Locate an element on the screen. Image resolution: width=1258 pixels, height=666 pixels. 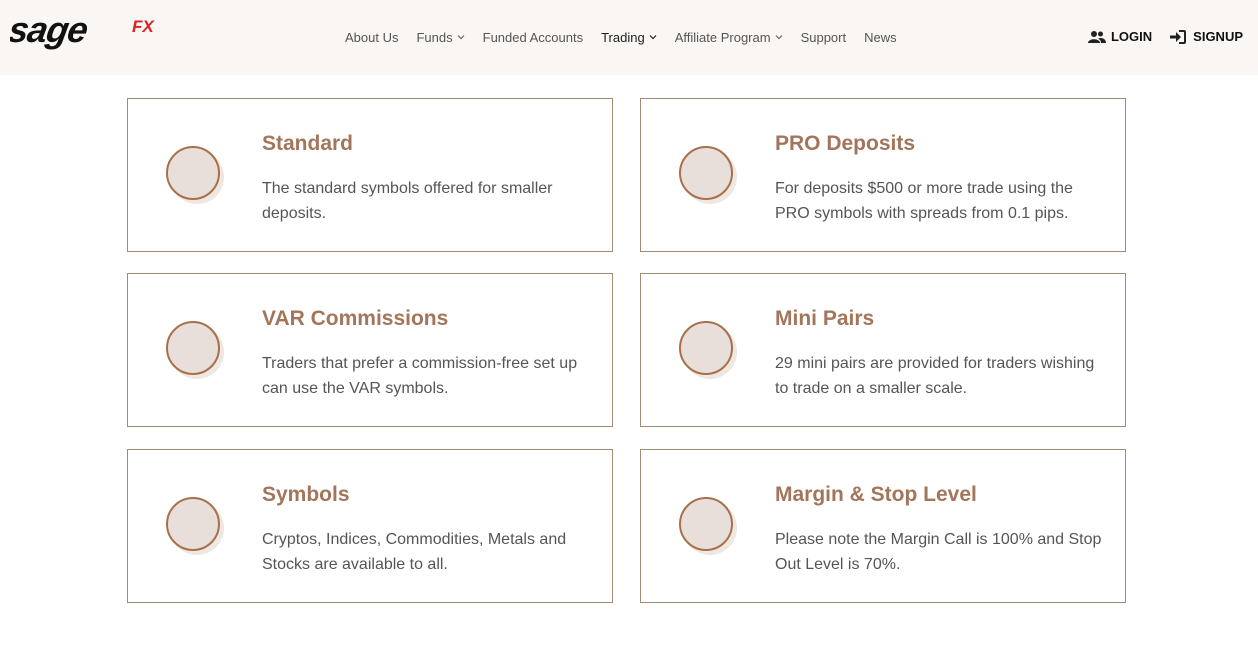
card-title: Standard is located at coordinates (308, 143).